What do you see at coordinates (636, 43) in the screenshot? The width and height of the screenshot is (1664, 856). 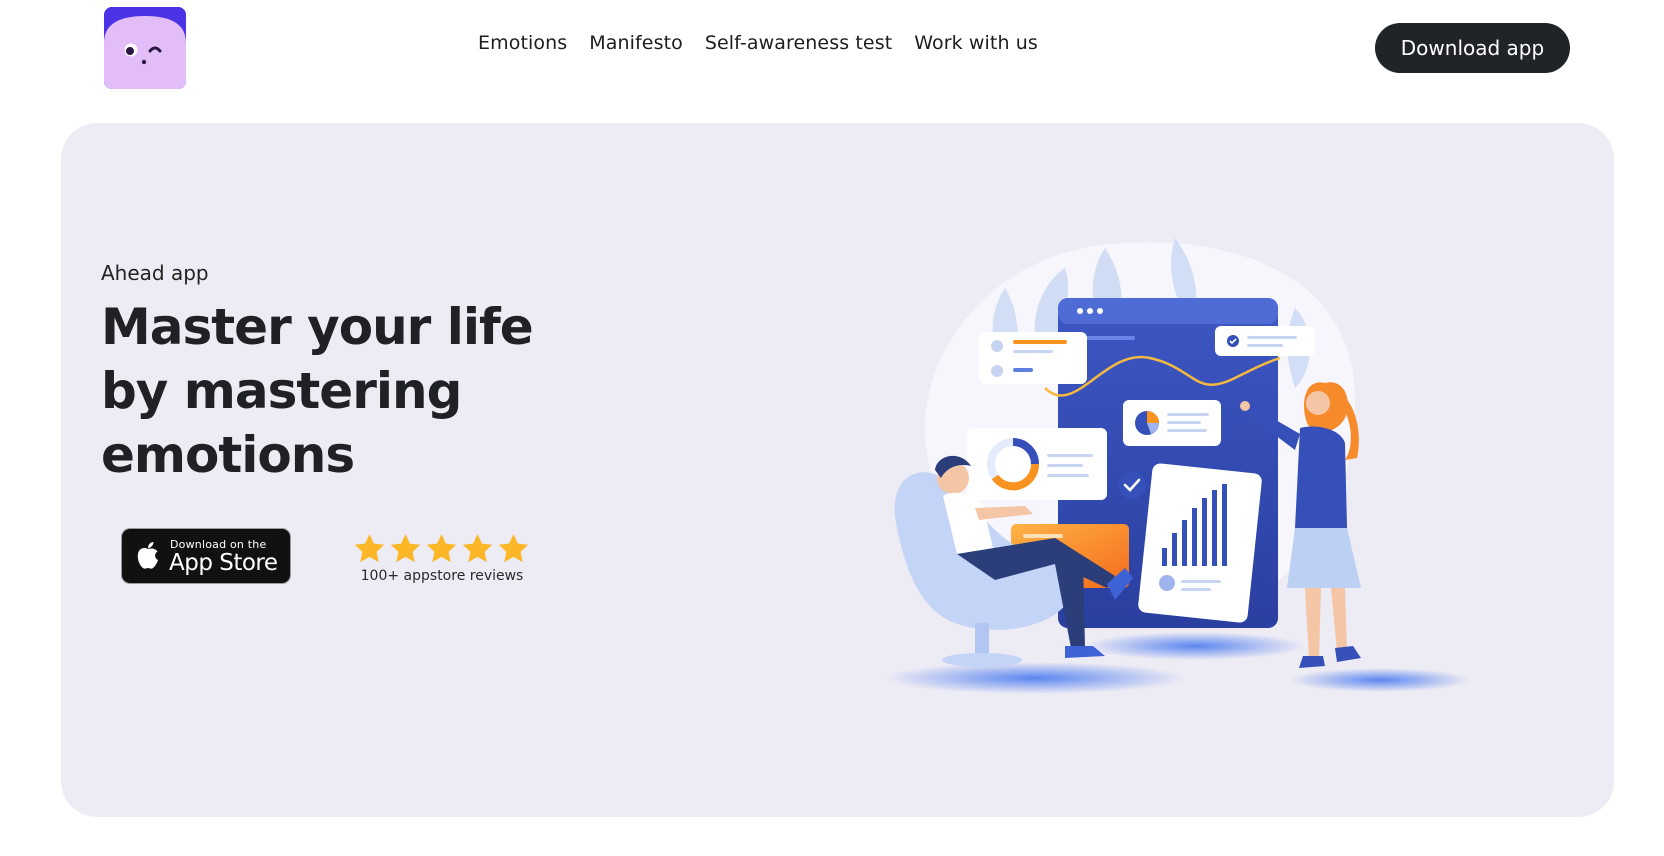 I see `nav-manifesto: Manifesto` at bounding box center [636, 43].